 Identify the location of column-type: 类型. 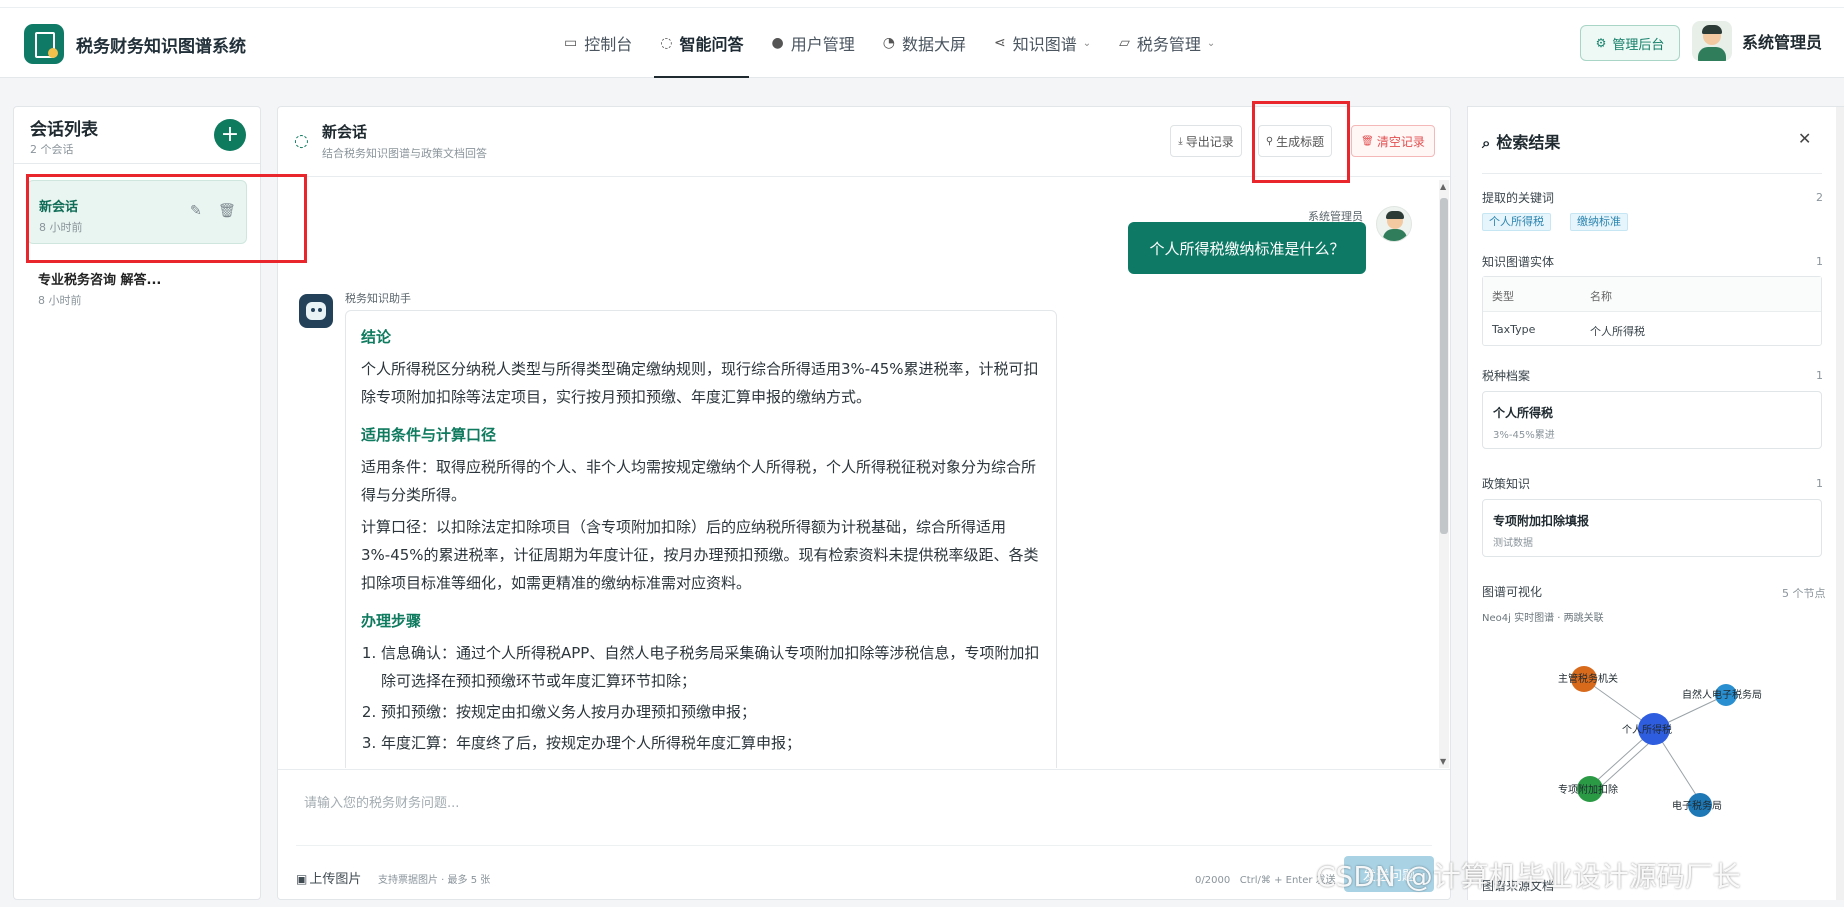
(1503, 296).